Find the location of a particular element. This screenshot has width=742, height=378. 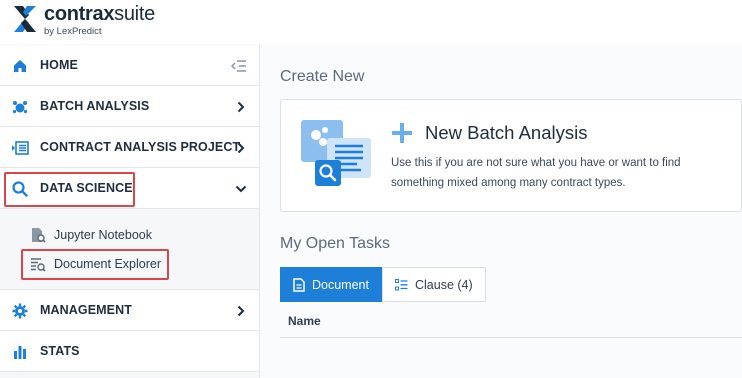

document-icon is located at coordinates (299, 284).